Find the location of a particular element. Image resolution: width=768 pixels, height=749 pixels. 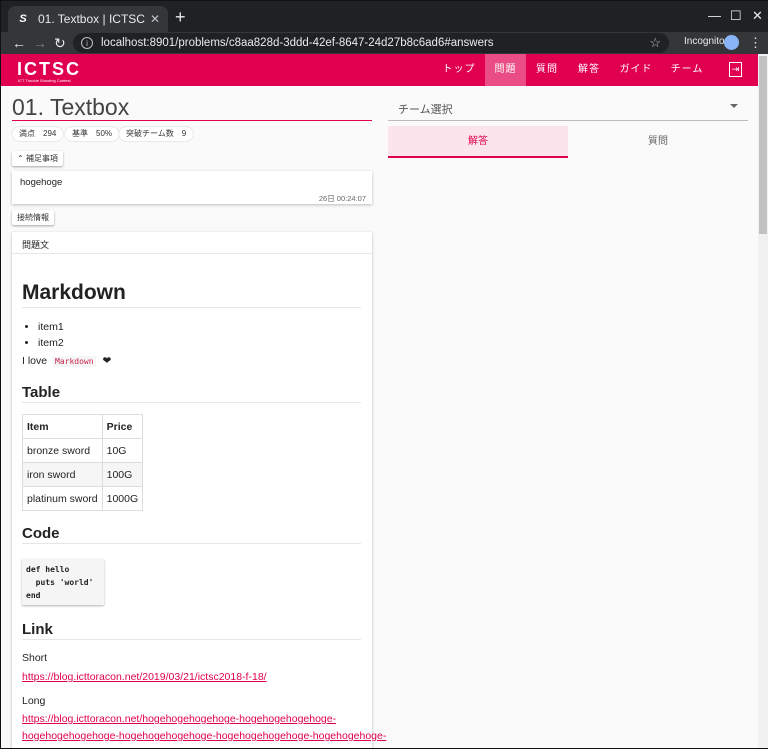

supplement-text: hogehoge is located at coordinates (41, 182).